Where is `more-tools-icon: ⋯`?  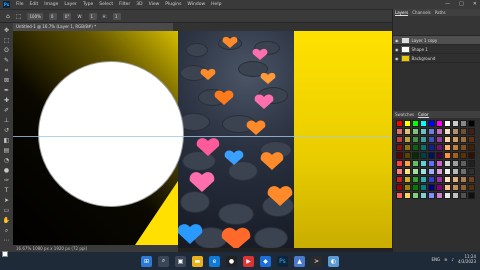
more-tools-icon: ⋯ is located at coordinates (7, 240).